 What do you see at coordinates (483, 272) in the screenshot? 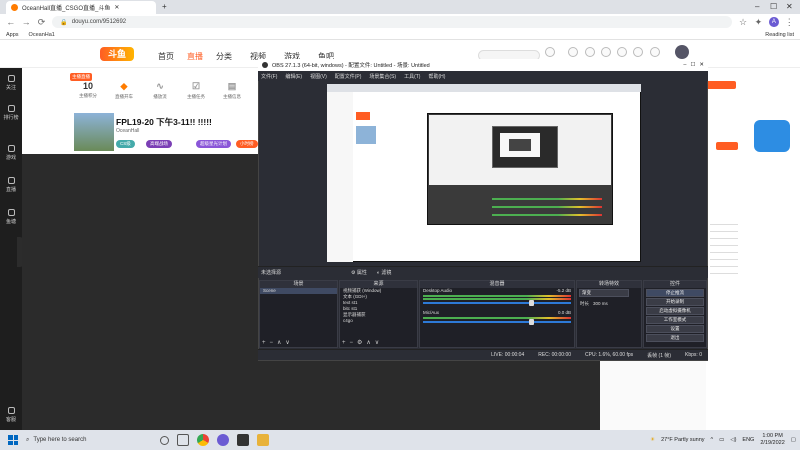
I see `obs-source-toolbar: 未选择源 ⚙ 属性 ◐ 滤镜` at bounding box center [483, 272].